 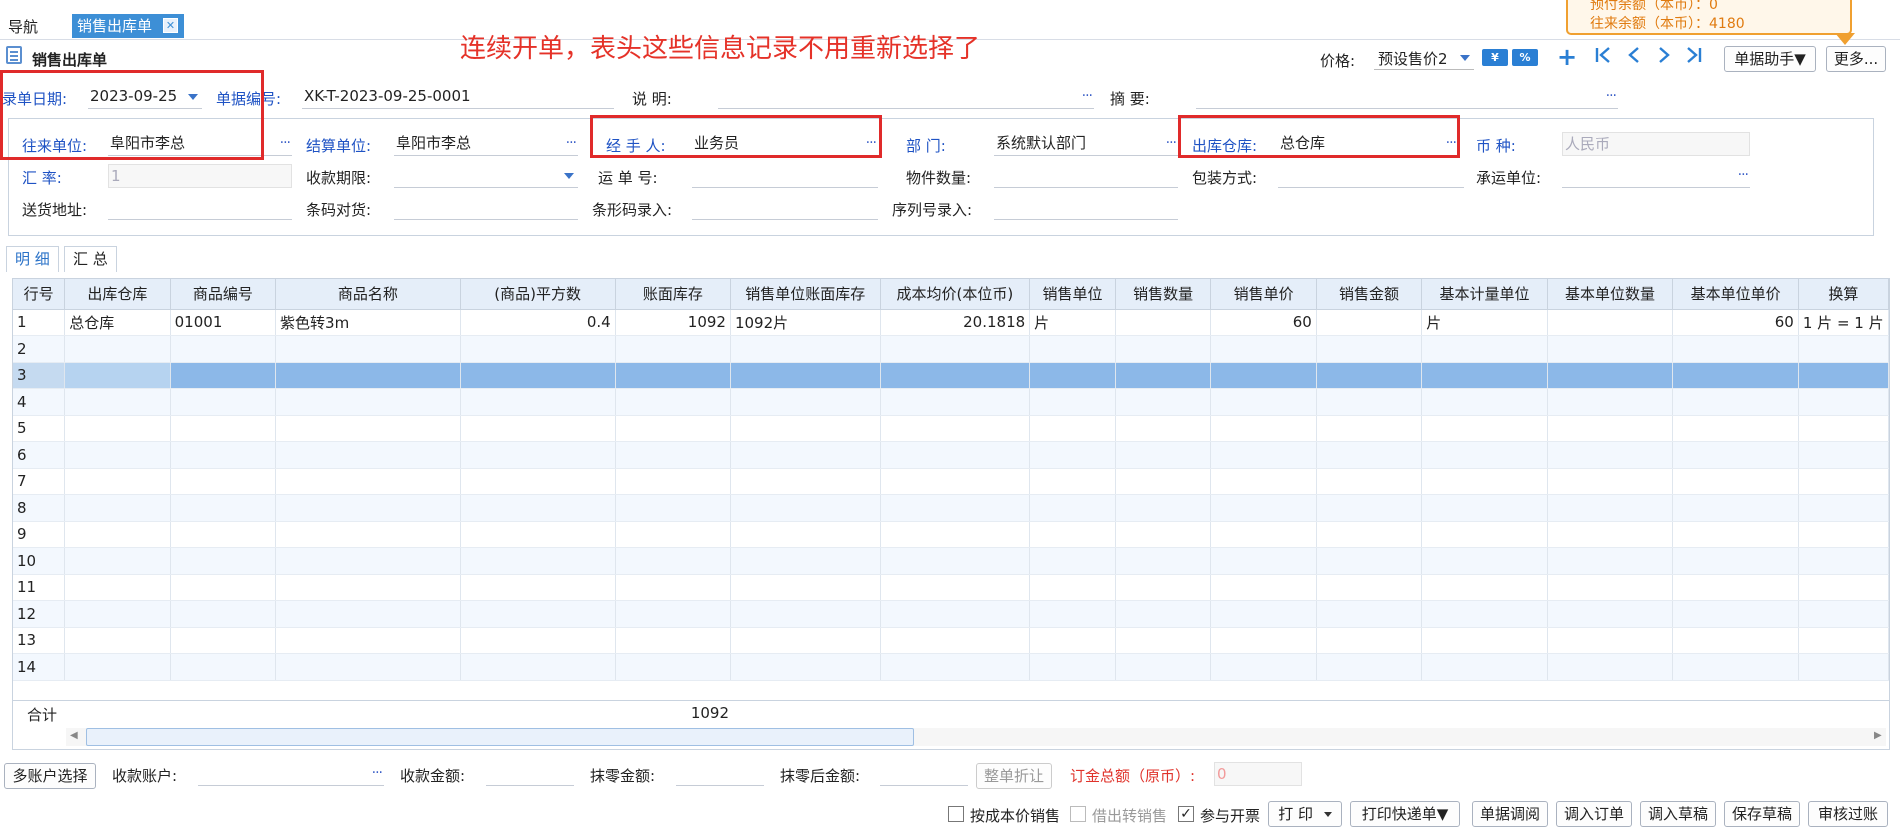 I want to click on settlement-field: 阜阳市李总 ···, so click(x=486, y=144).